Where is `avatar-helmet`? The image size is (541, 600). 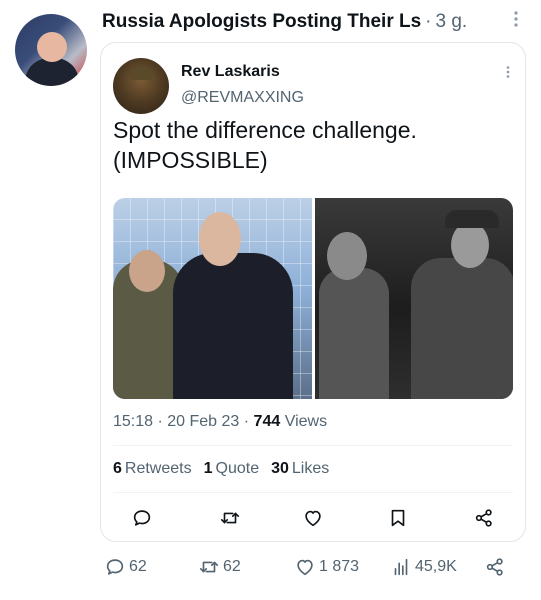 avatar-helmet is located at coordinates (141, 73).